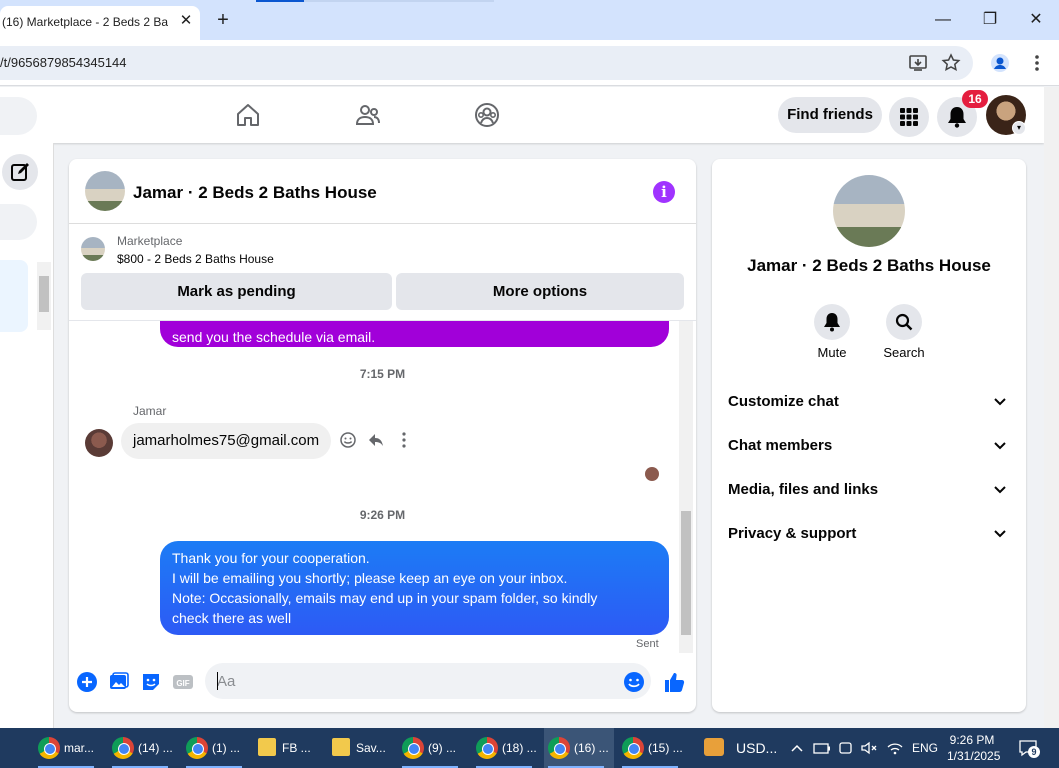 The image size is (1059, 768). What do you see at coordinates (869, 401) in the screenshot?
I see `customize-chat-section: Customize chat` at bounding box center [869, 401].